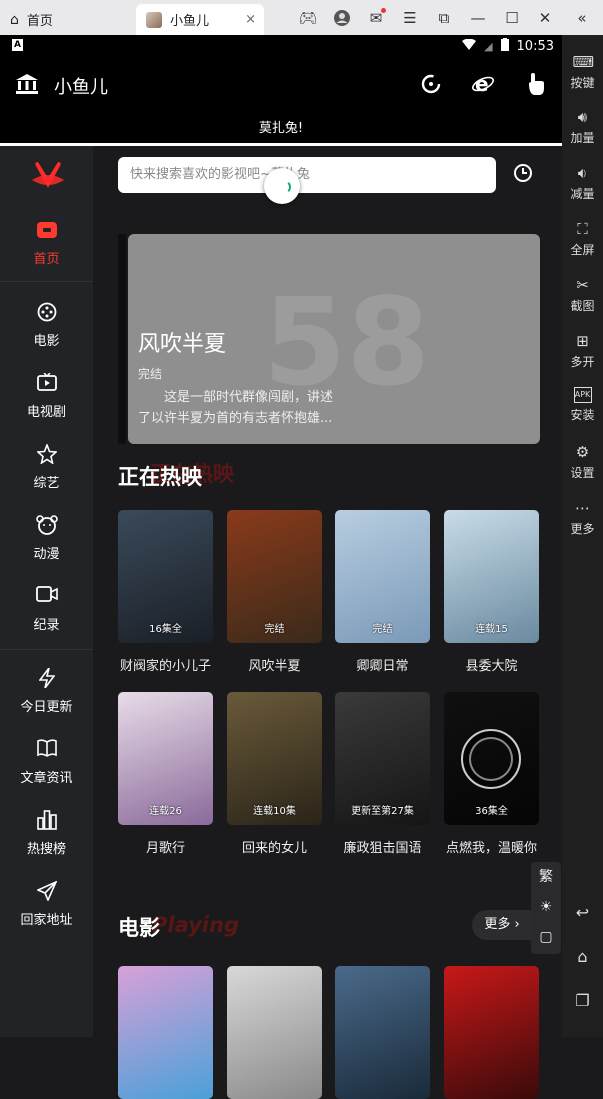 The width and height of the screenshot is (603, 1099). What do you see at coordinates (545, 18) in the screenshot?
I see `close-window-icon: ✕` at bounding box center [545, 18].